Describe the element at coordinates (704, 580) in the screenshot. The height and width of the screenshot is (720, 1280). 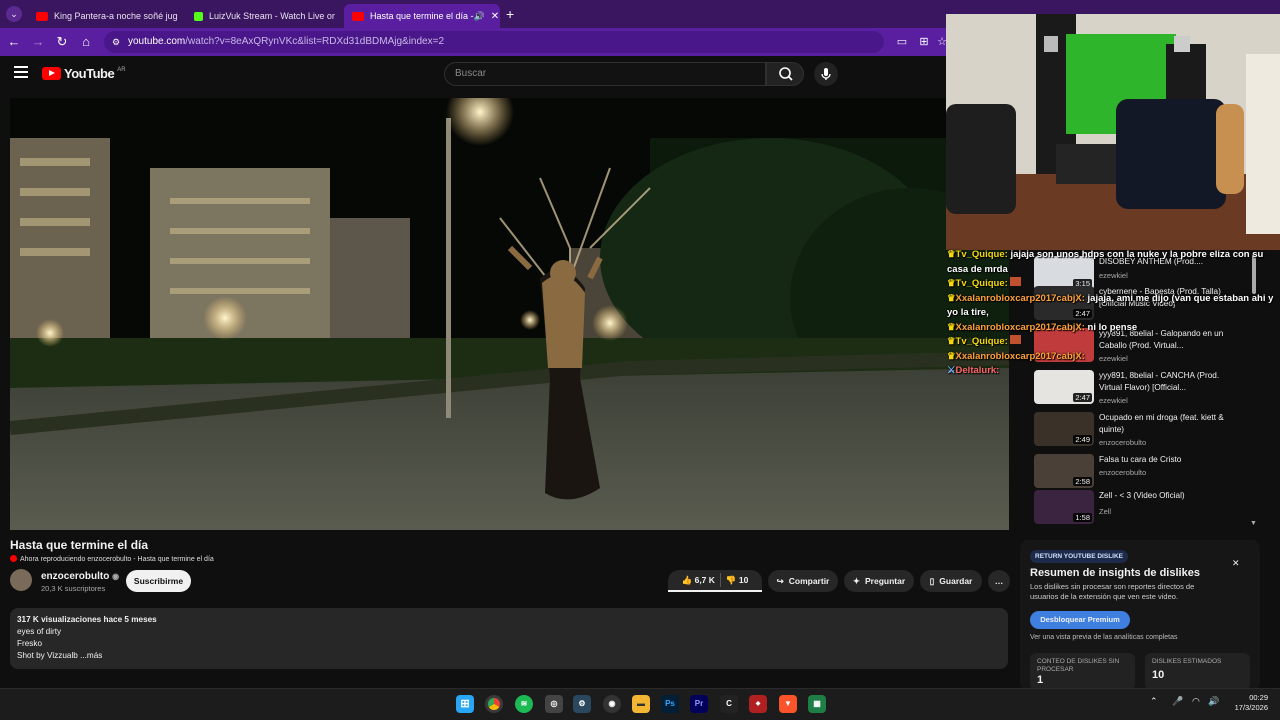
I see `like-count: 6,7 K` at that location.